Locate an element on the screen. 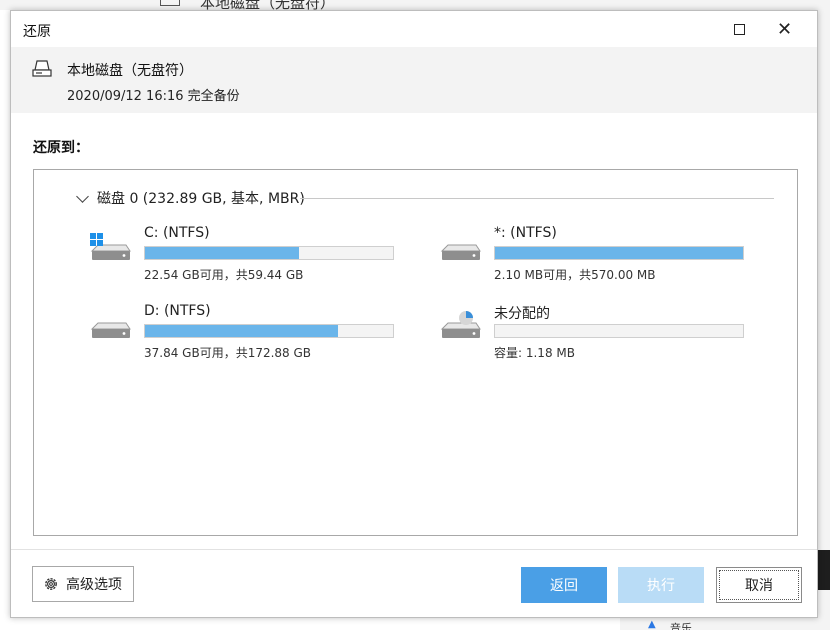 The width and height of the screenshot is (830, 630). cancel-button: 取消 is located at coordinates (759, 585).